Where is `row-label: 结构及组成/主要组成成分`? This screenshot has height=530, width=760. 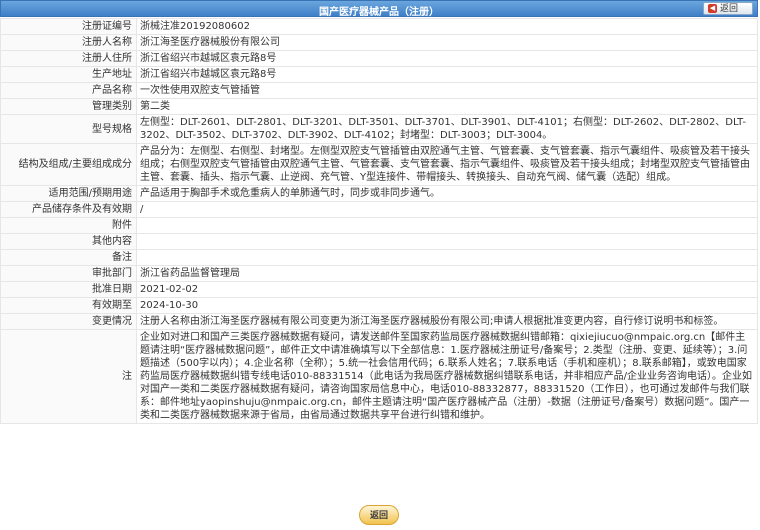 row-label: 结构及组成/主要组成成分 is located at coordinates (68, 164).